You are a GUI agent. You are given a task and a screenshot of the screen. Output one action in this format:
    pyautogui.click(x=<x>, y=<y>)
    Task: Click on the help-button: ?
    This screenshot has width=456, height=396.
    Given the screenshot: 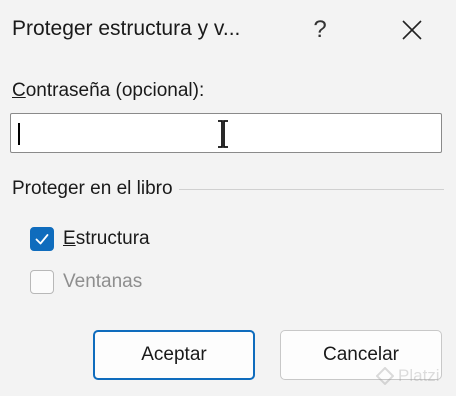 What is the action you would take?
    pyautogui.click(x=320, y=30)
    